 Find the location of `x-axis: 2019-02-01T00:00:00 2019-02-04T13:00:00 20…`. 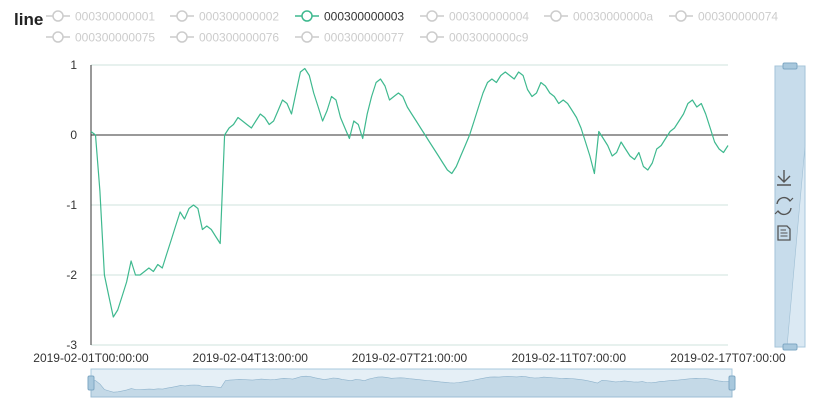

x-axis: 2019-02-01T00:00:00 2019-02-04T13:00:00 20… is located at coordinates (409, 358).